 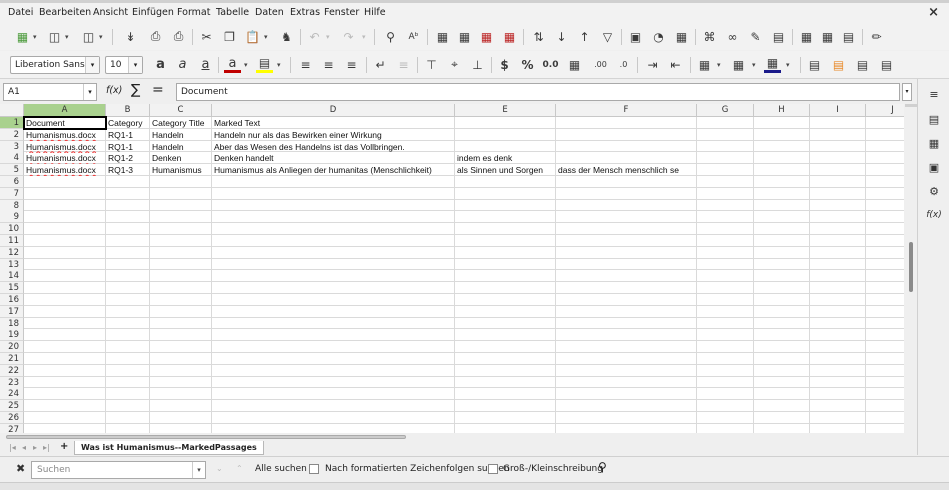 I want to click on delete-decimal-icon: .0, so click(x=623, y=64).